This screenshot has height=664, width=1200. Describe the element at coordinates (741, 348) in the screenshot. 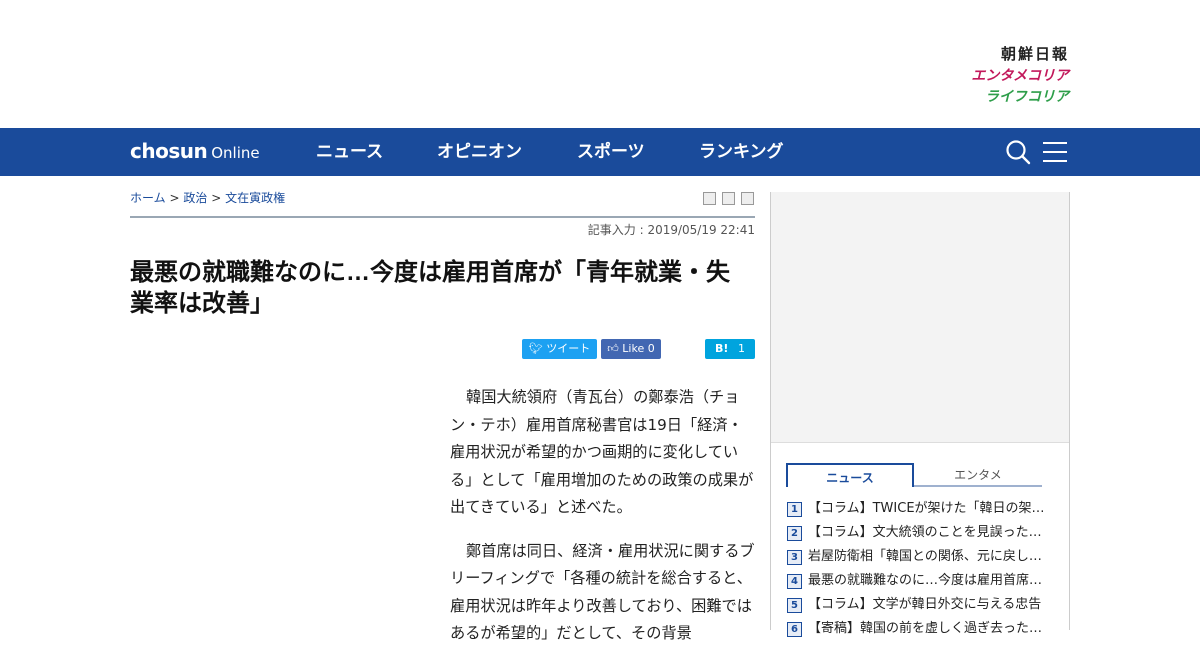

I see `hatena-count: 1` at that location.